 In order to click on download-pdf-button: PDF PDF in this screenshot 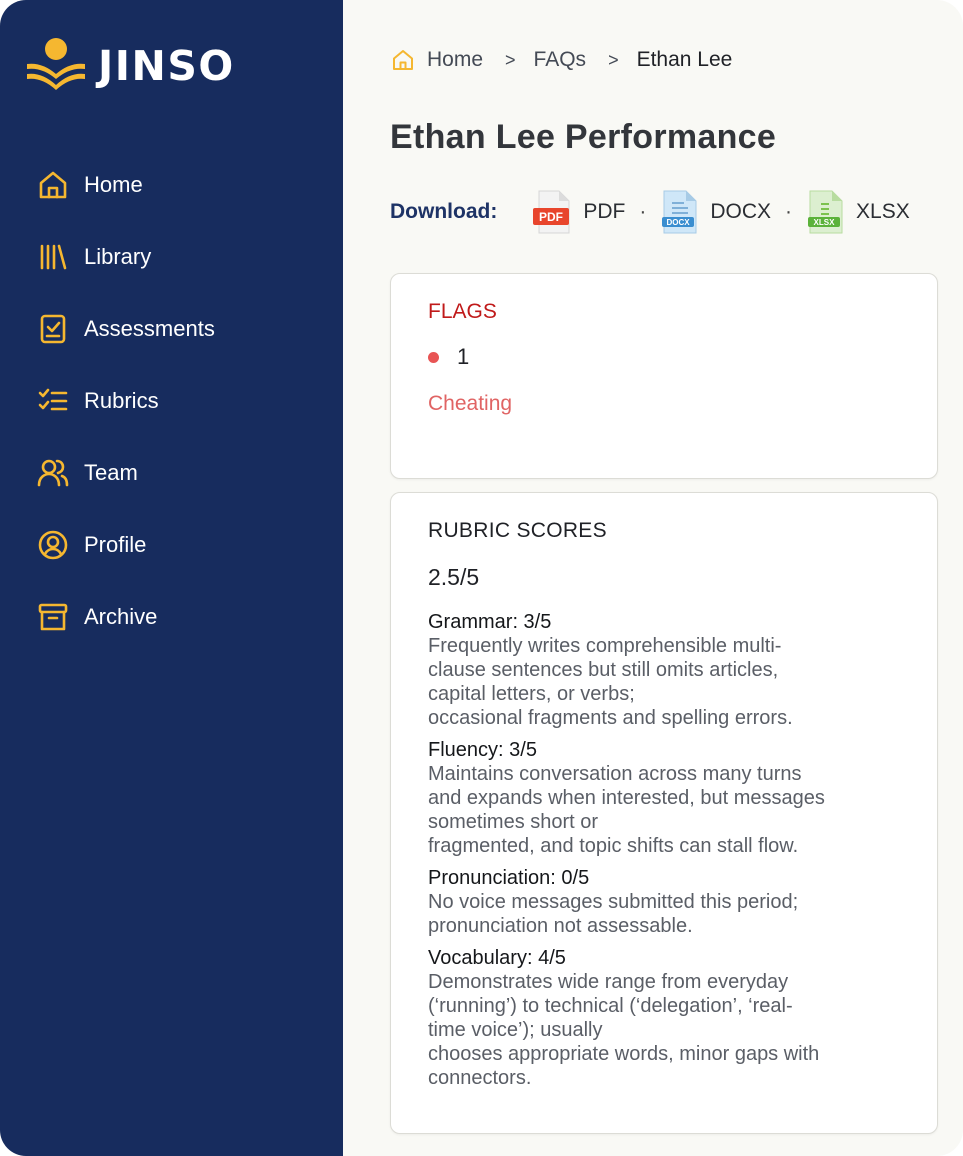, I will do `click(579, 212)`.